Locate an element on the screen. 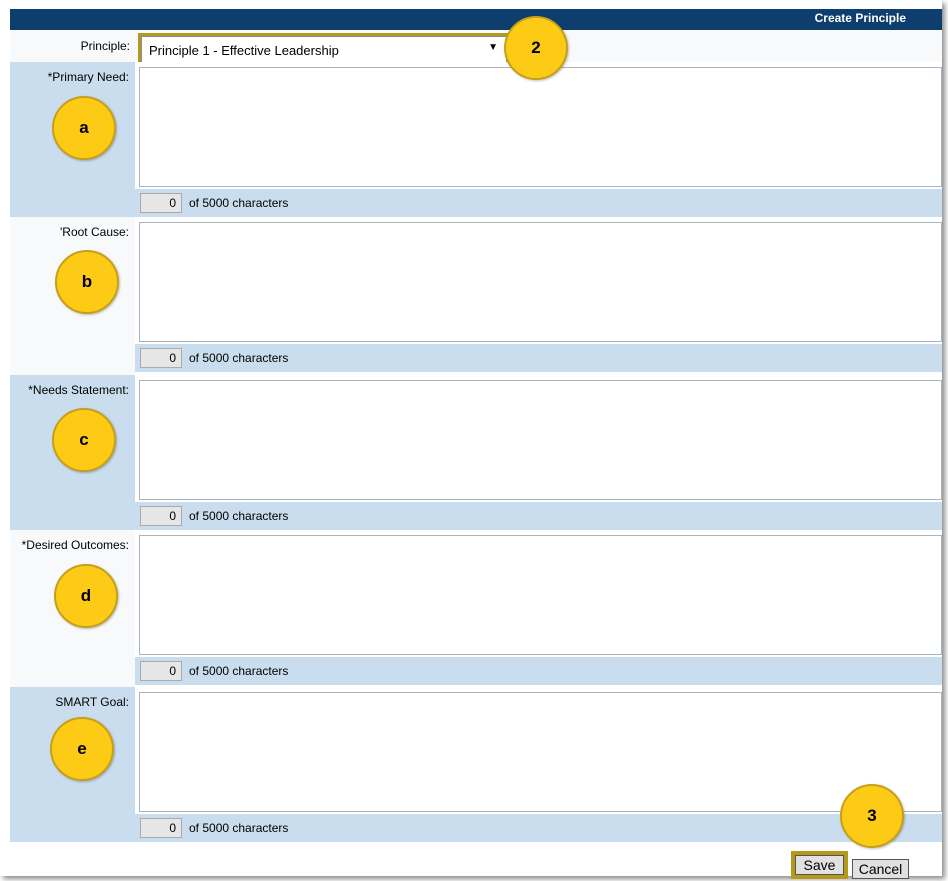 The image size is (948, 881). callout-marker-b: b is located at coordinates (87, 282).